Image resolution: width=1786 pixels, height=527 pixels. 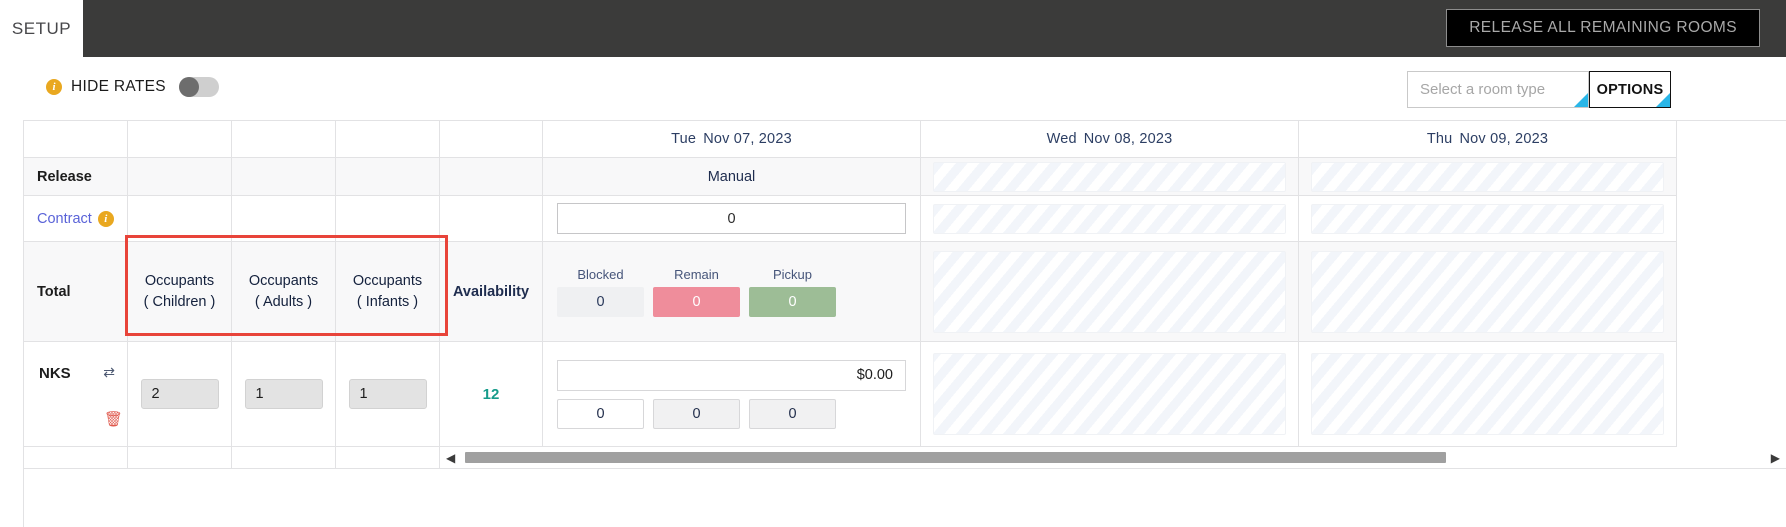 What do you see at coordinates (684, 139) in the screenshot?
I see `day-weekday: Tue` at bounding box center [684, 139].